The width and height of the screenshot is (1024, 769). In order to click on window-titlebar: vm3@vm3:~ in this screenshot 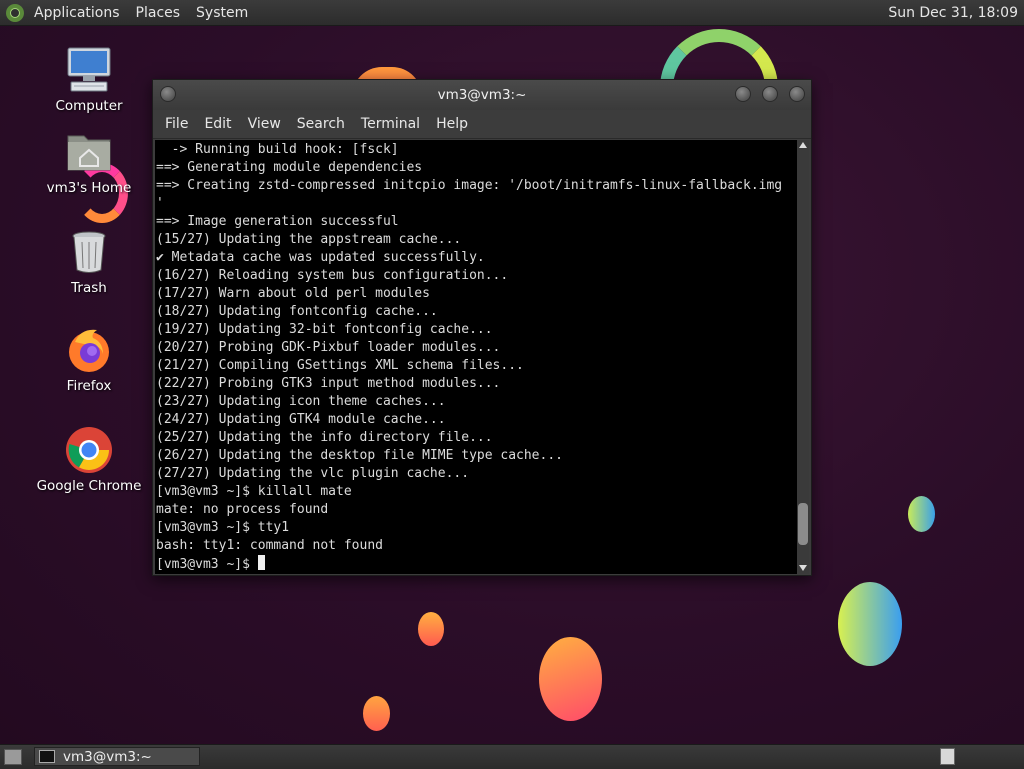, I will do `click(482, 95)`.